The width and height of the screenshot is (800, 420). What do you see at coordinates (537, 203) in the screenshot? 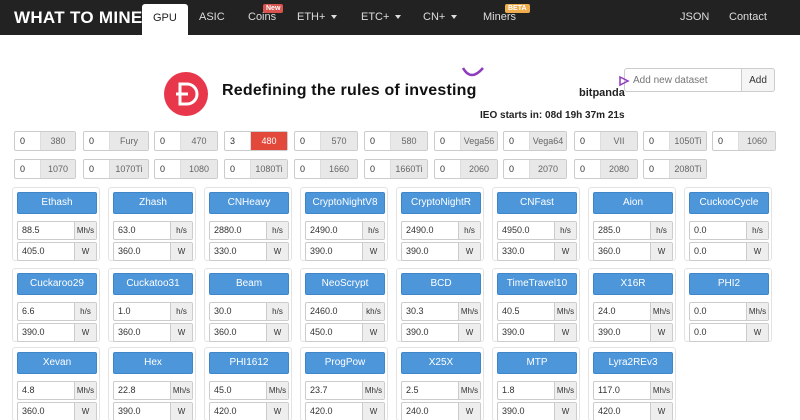
I see `algo-toggle-button: CNFast` at bounding box center [537, 203].